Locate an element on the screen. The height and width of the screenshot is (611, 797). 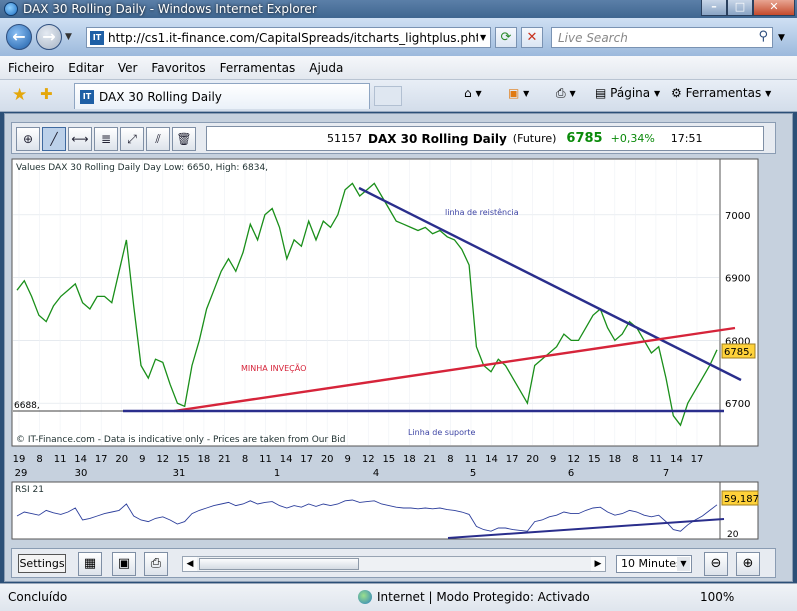
fibonacci-tool-button: ≣ is located at coordinates (106, 139).